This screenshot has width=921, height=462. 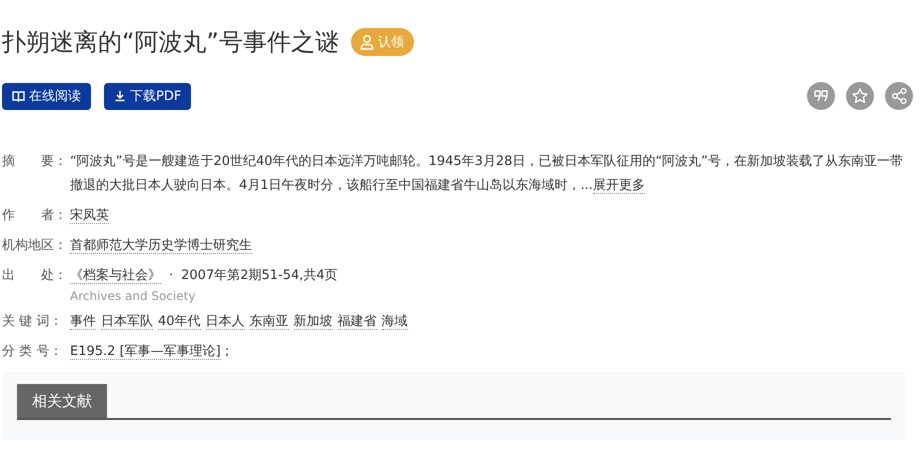 I want to click on read-online-button: 在线阅读, so click(x=46, y=96).